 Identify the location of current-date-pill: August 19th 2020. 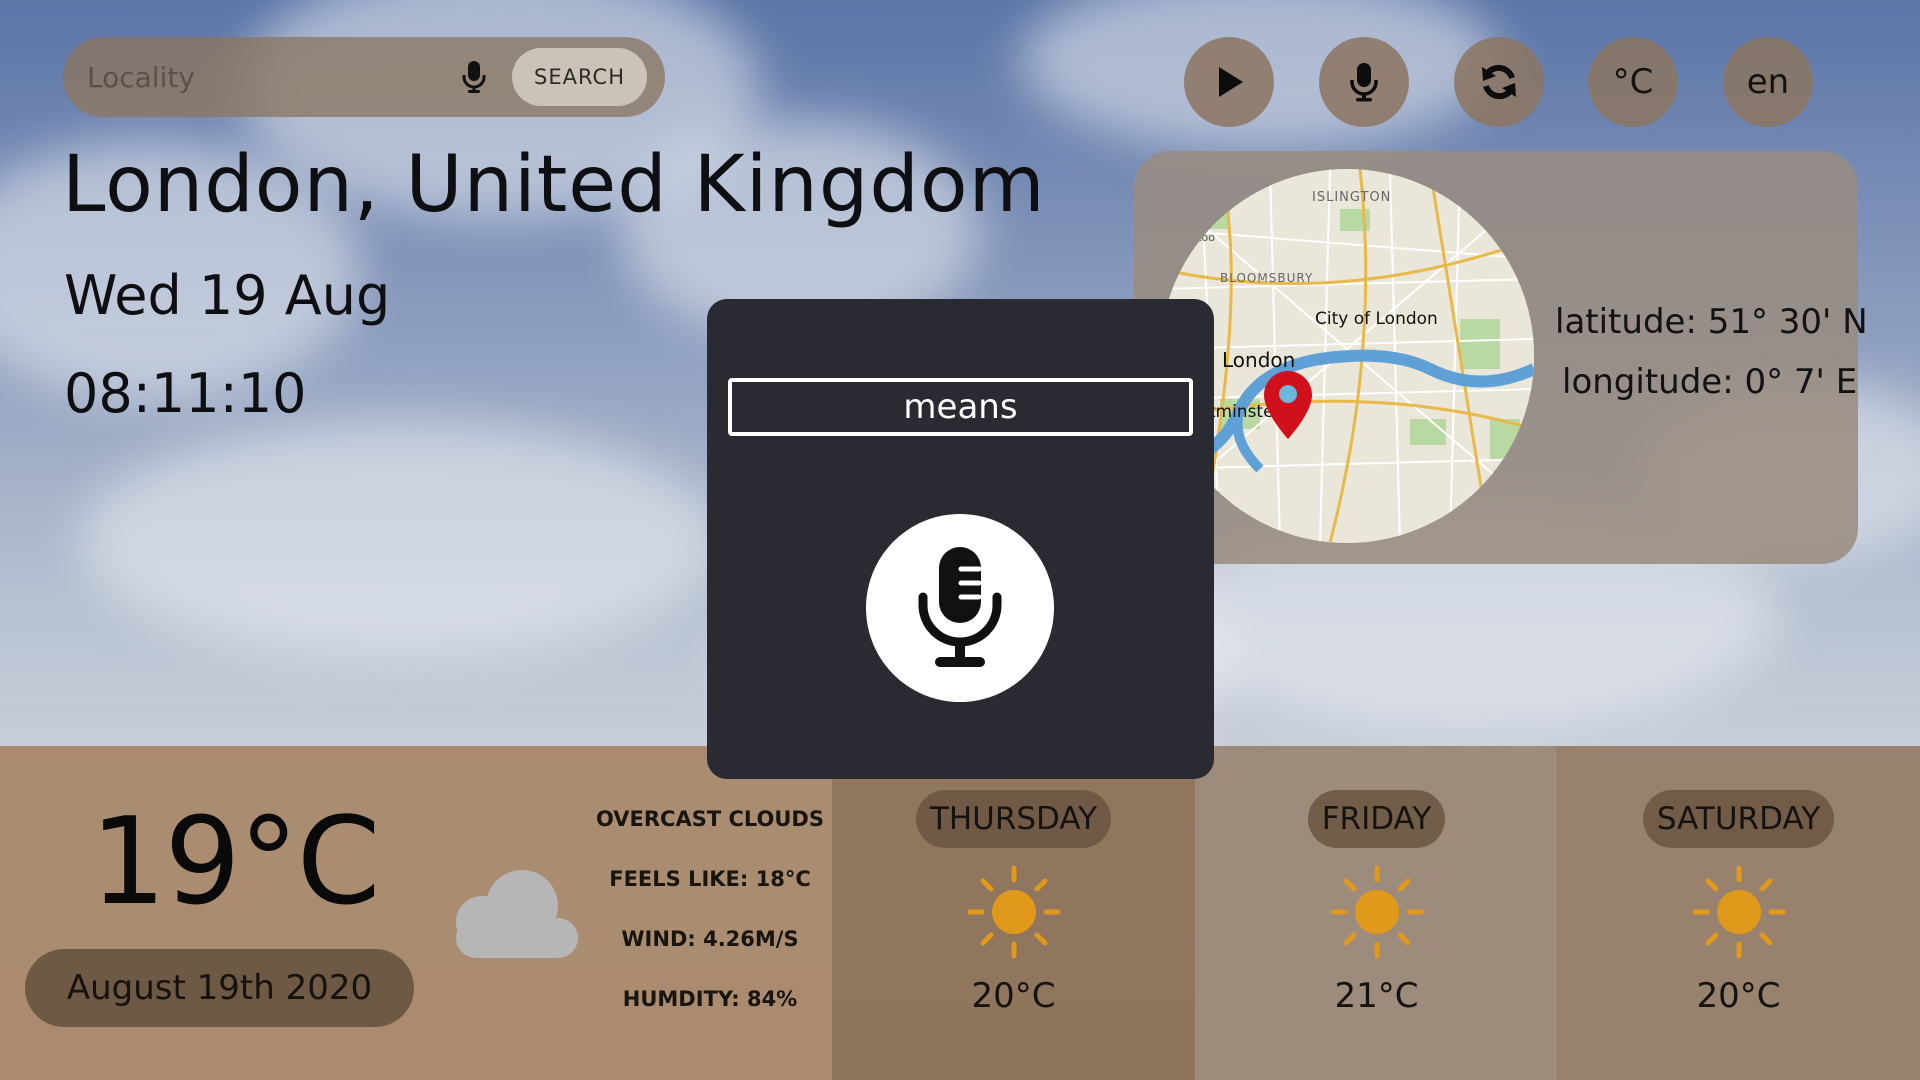
(219, 988).